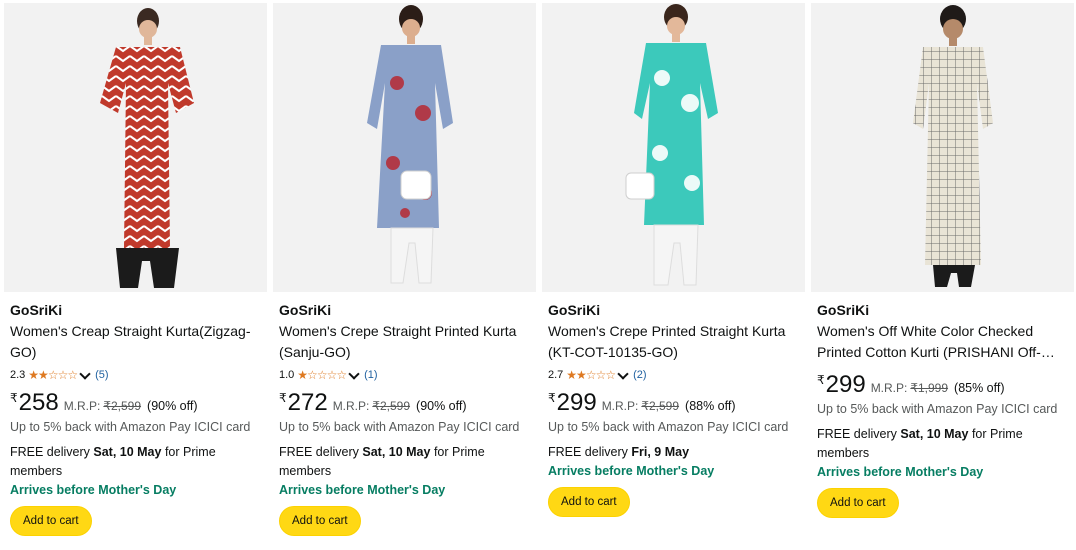 This screenshot has width=1076, height=550. Describe the element at coordinates (639, 375) in the screenshot. I see `review-count-link: (2)` at that location.